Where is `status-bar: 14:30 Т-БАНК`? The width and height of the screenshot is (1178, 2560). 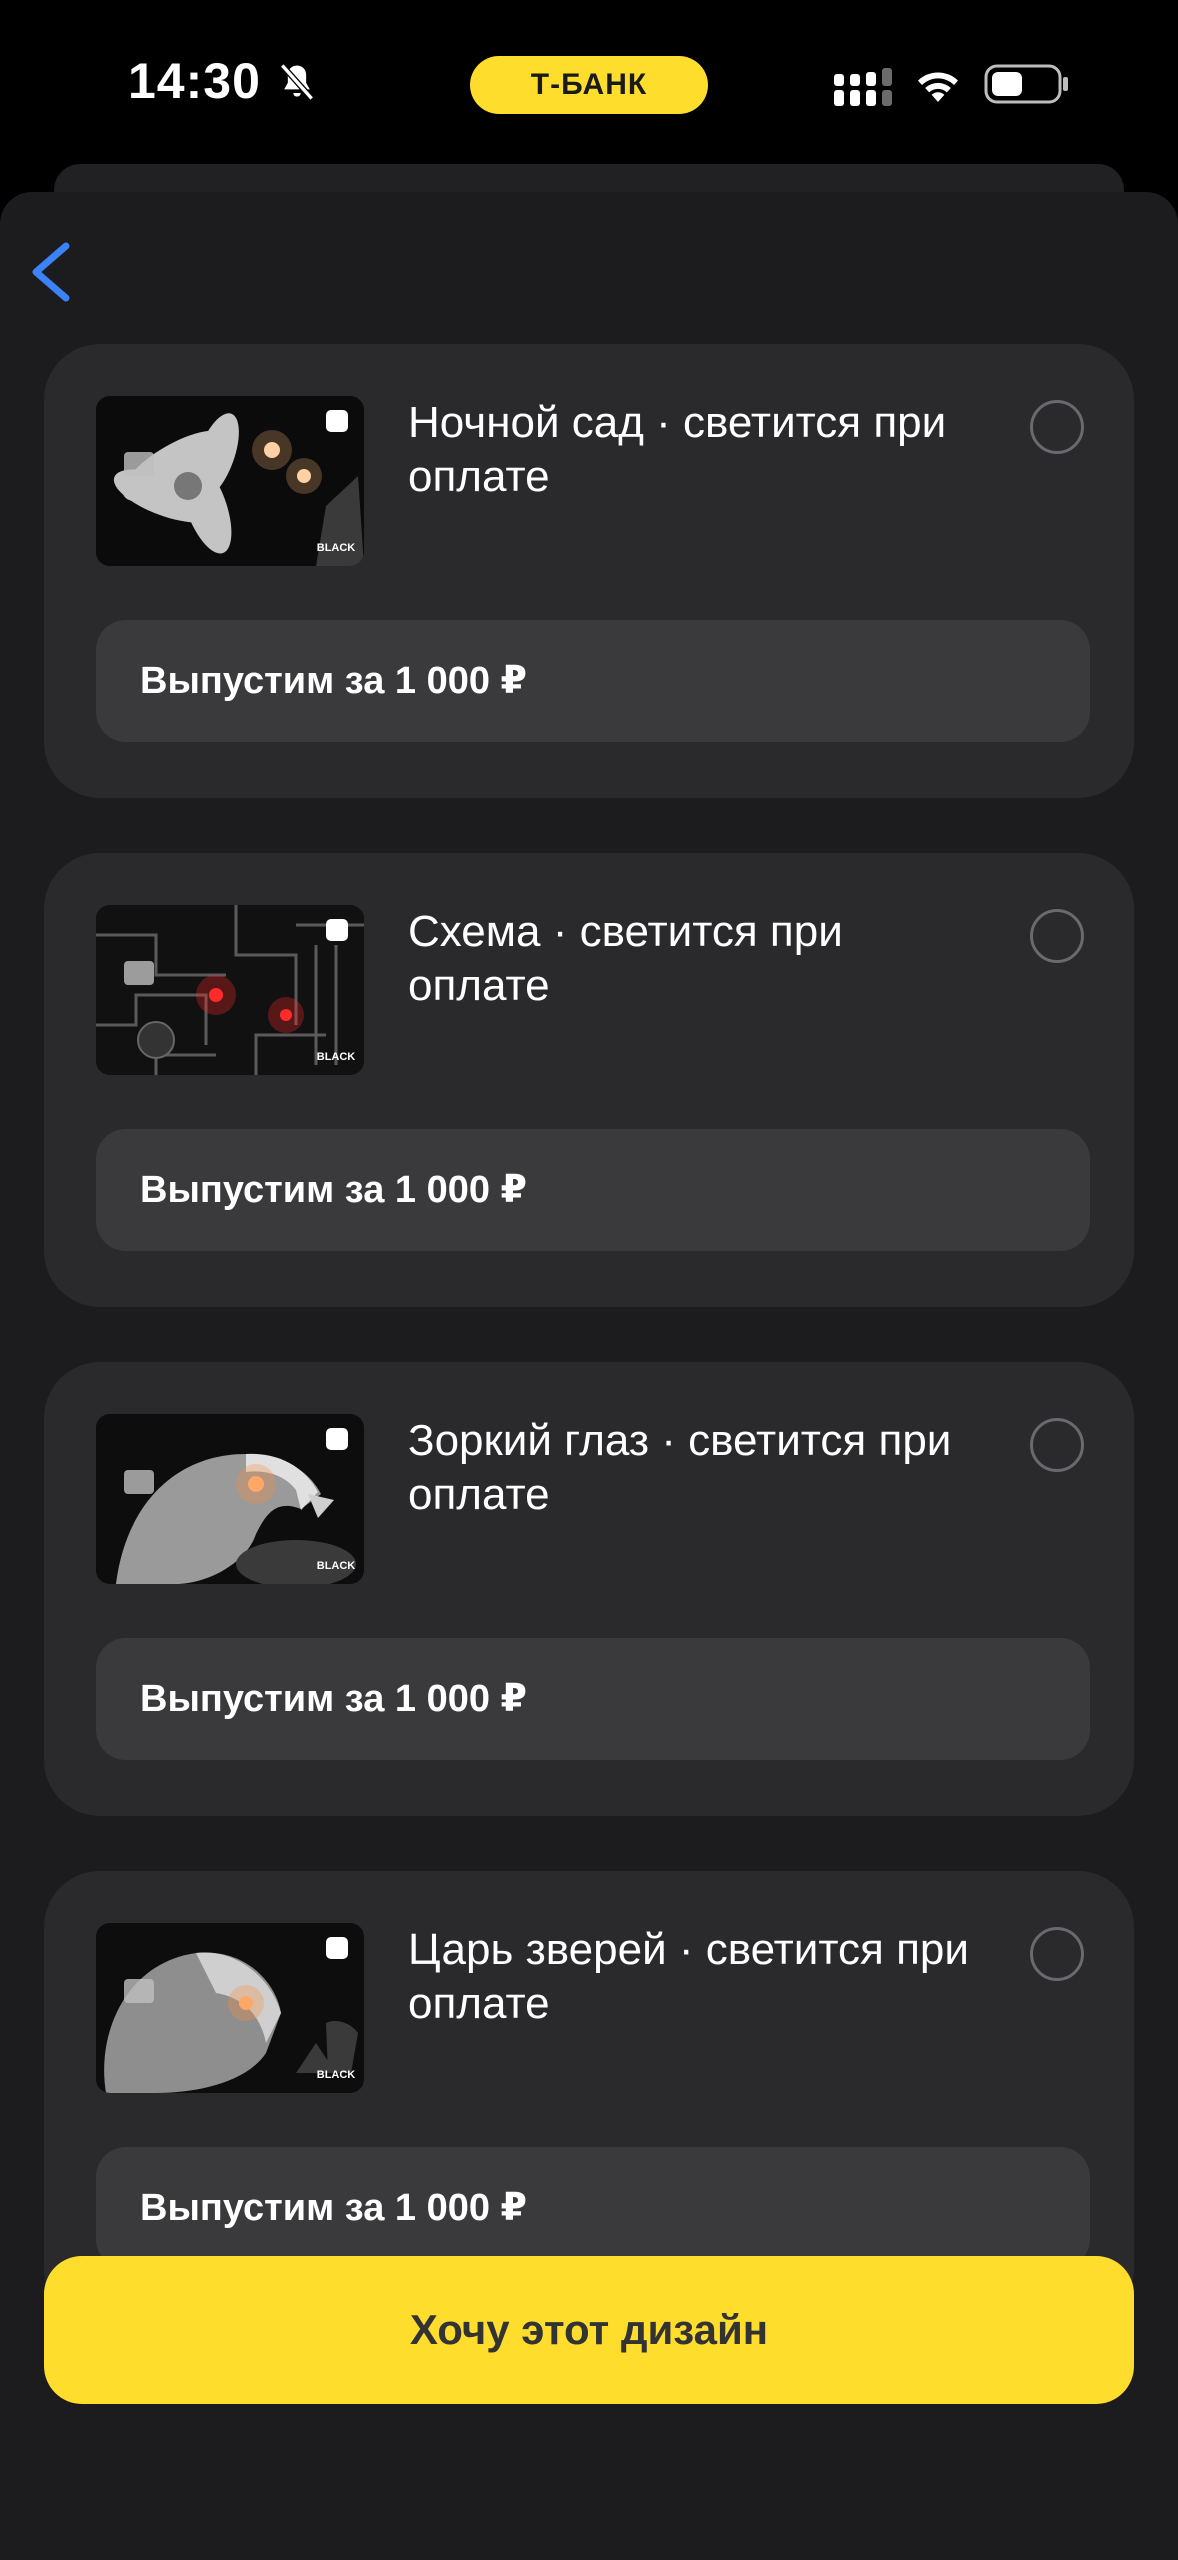 status-bar: 14:30 Т-БАНК is located at coordinates (589, 85).